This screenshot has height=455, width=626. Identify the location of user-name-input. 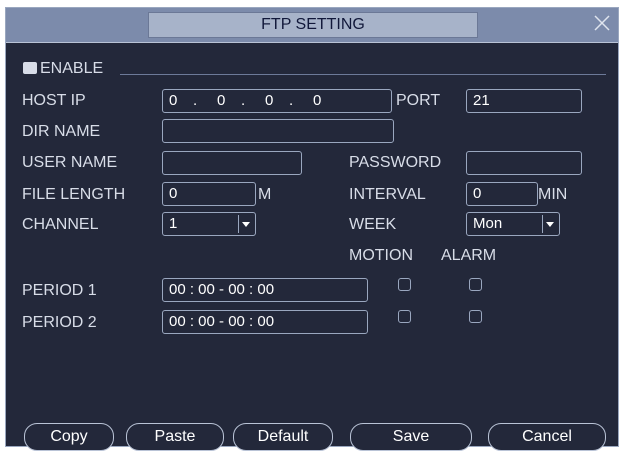
(232, 163).